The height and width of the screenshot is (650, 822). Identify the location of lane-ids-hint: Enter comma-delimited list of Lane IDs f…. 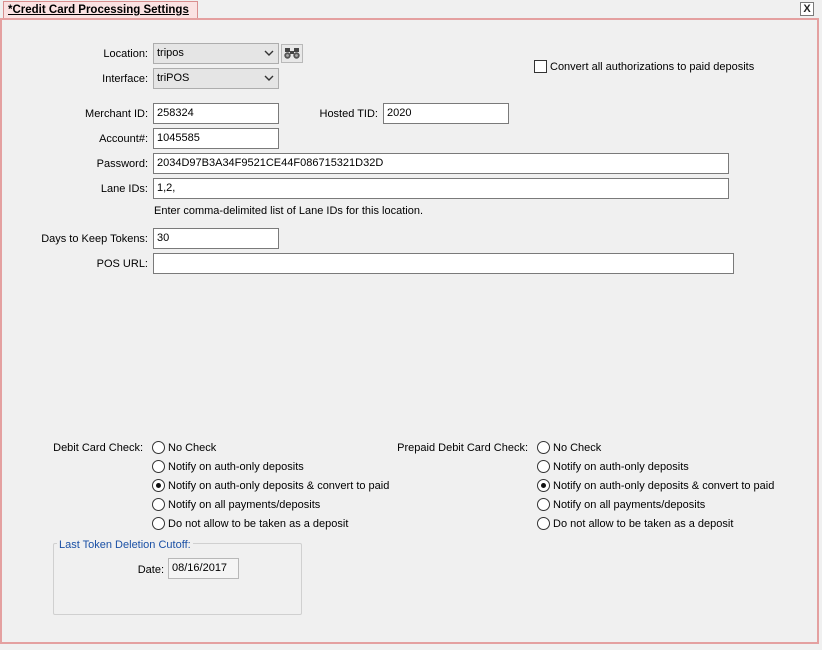
(289, 211).